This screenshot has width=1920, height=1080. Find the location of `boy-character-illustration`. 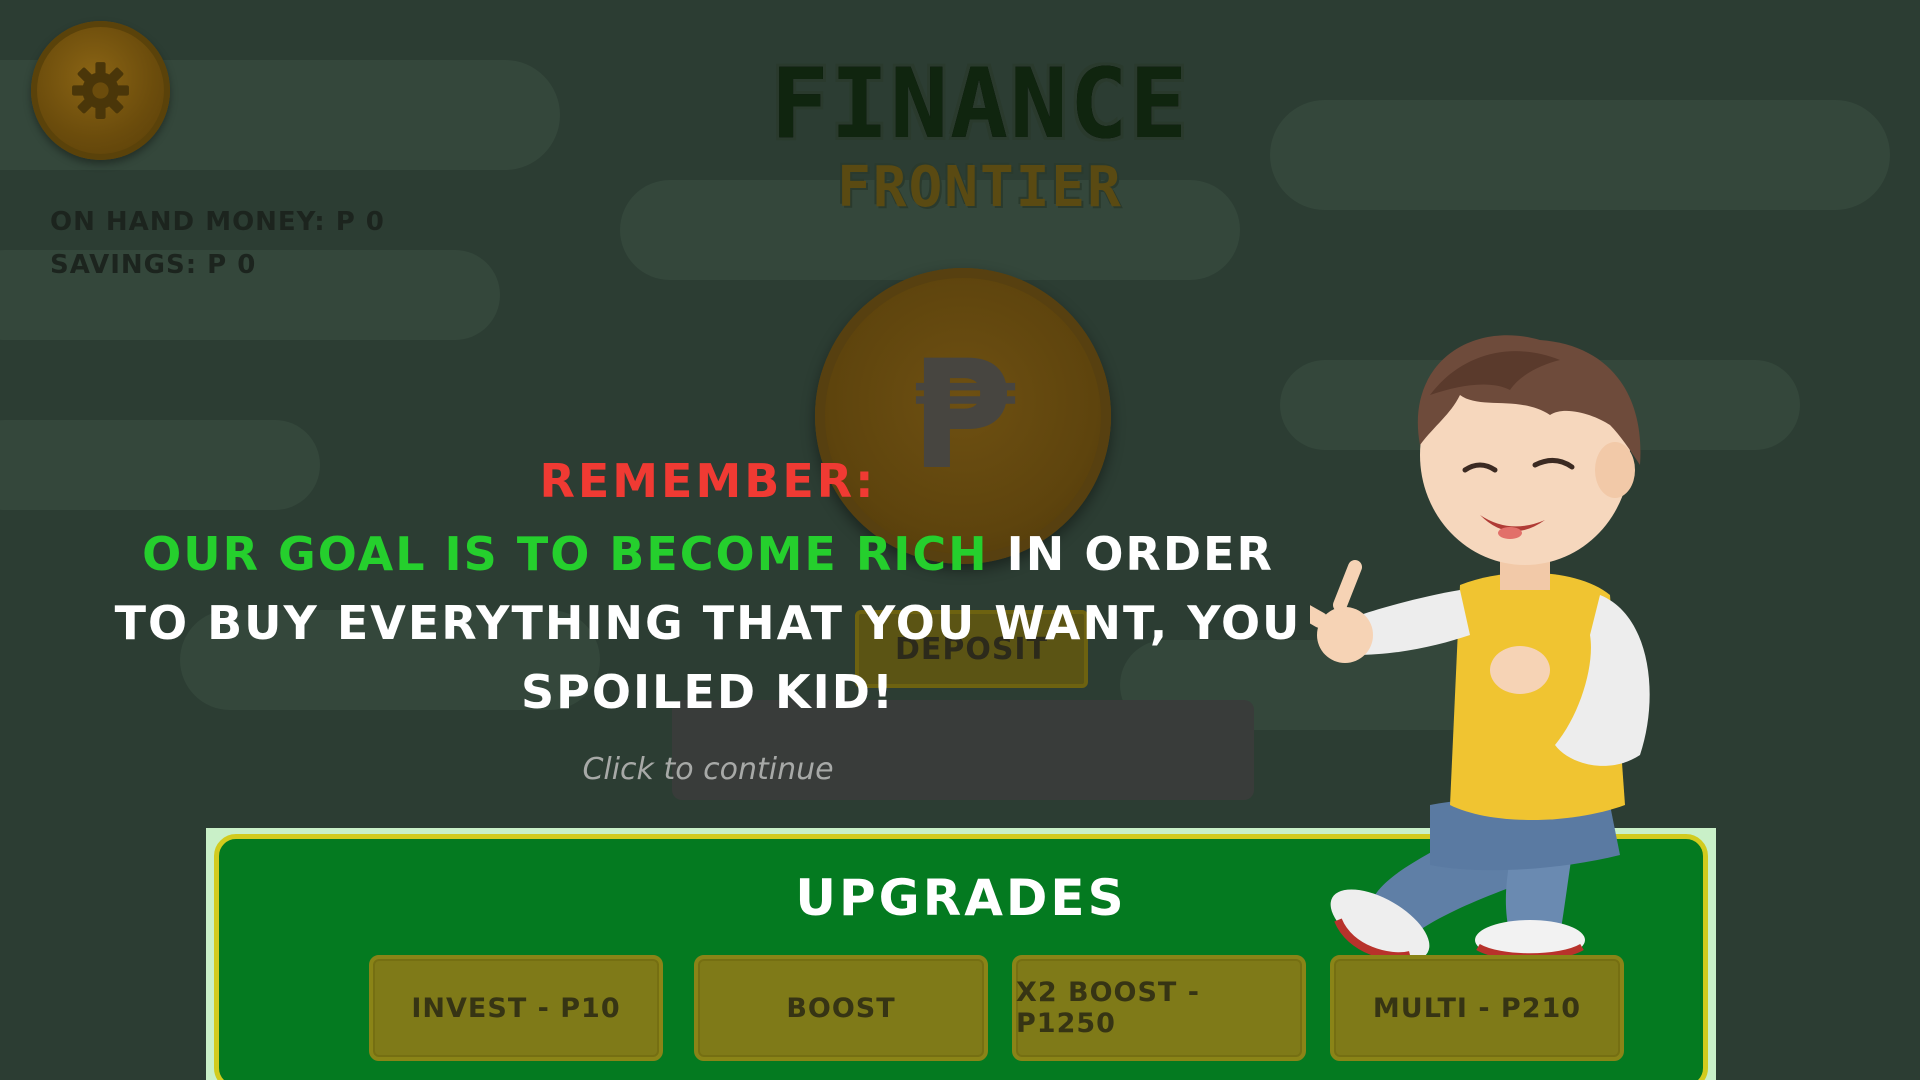

boy-character-illustration is located at coordinates (1480, 645).